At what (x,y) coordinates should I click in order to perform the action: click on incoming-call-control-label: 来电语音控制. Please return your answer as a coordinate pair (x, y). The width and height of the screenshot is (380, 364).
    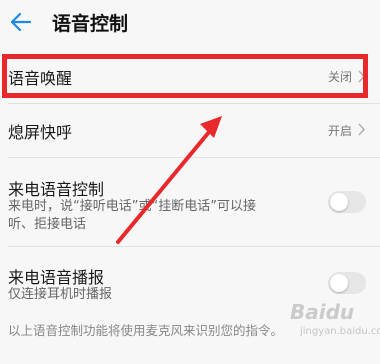
    Looking at the image, I should click on (56, 189).